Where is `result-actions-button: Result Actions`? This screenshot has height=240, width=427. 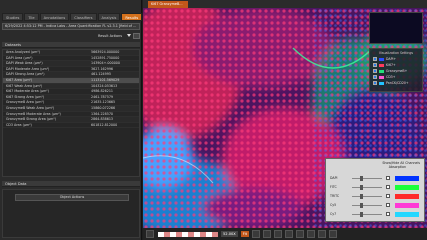
result-actions-button: Result Actions is located at coordinates (110, 36).